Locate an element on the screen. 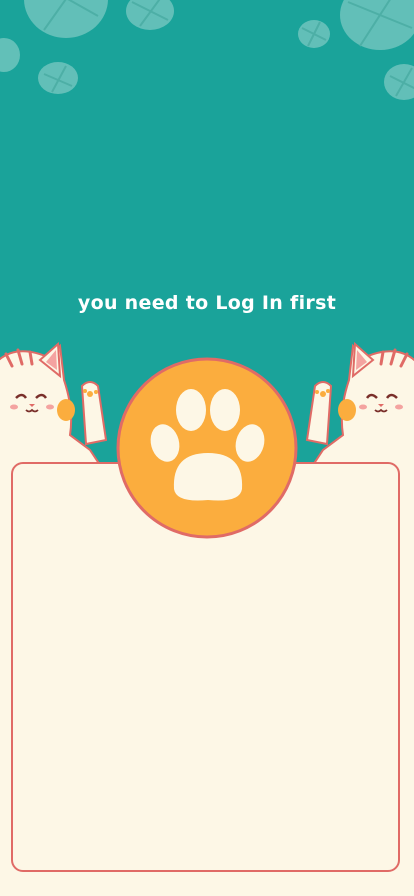  paw-icon is located at coordinates (207, 448).